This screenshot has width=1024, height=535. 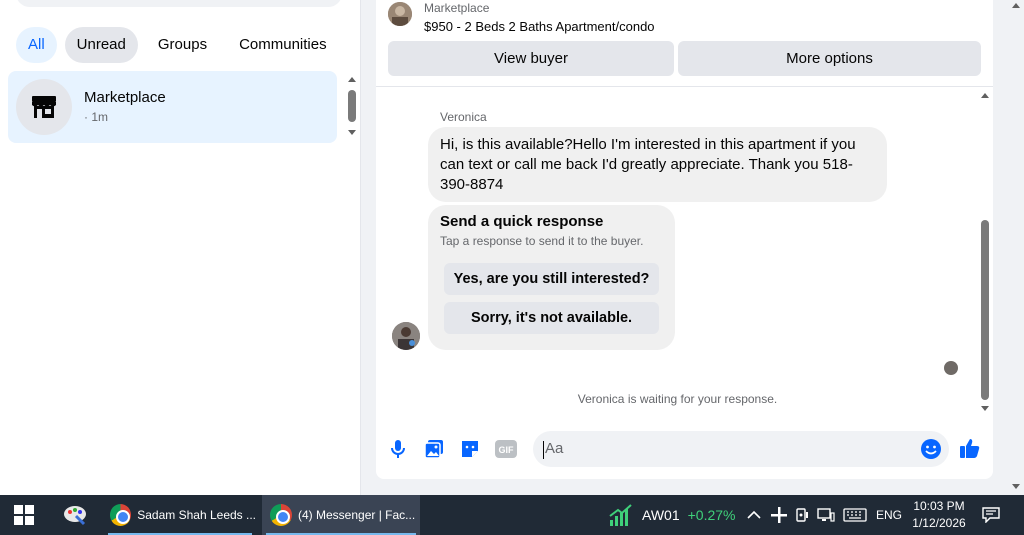 What do you see at coordinates (991, 515) in the screenshot?
I see `notifications-icon` at bounding box center [991, 515].